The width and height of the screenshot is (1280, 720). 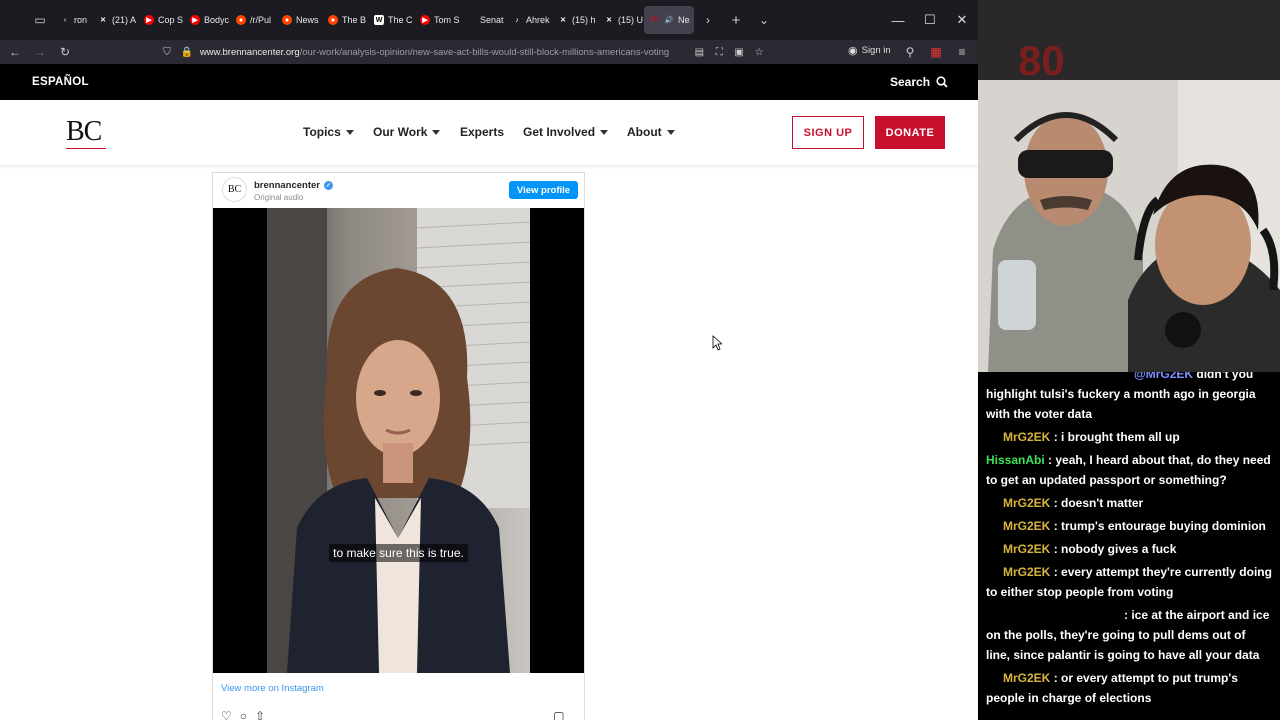 I want to click on nav-our-work: Our Work, so click(x=416, y=132).